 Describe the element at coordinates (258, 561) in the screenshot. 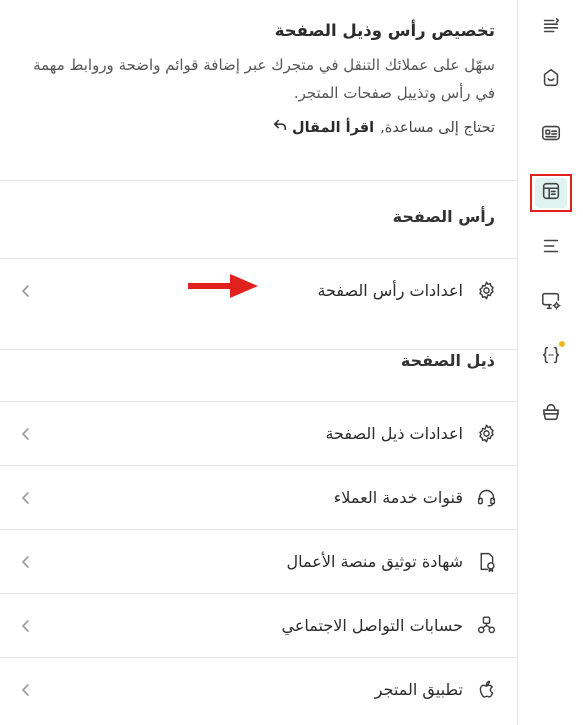

I see `business-certificate-row: شهادة توثيق منصة الأعمال` at that location.